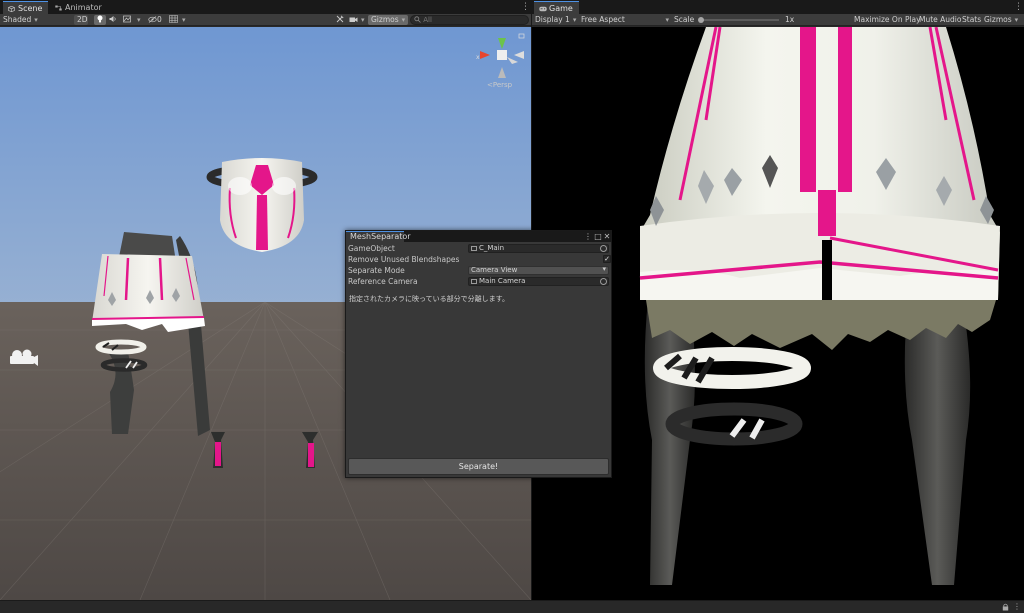  I want to click on separate-mode-row: Separate Mode Camera View, so click(478, 270).